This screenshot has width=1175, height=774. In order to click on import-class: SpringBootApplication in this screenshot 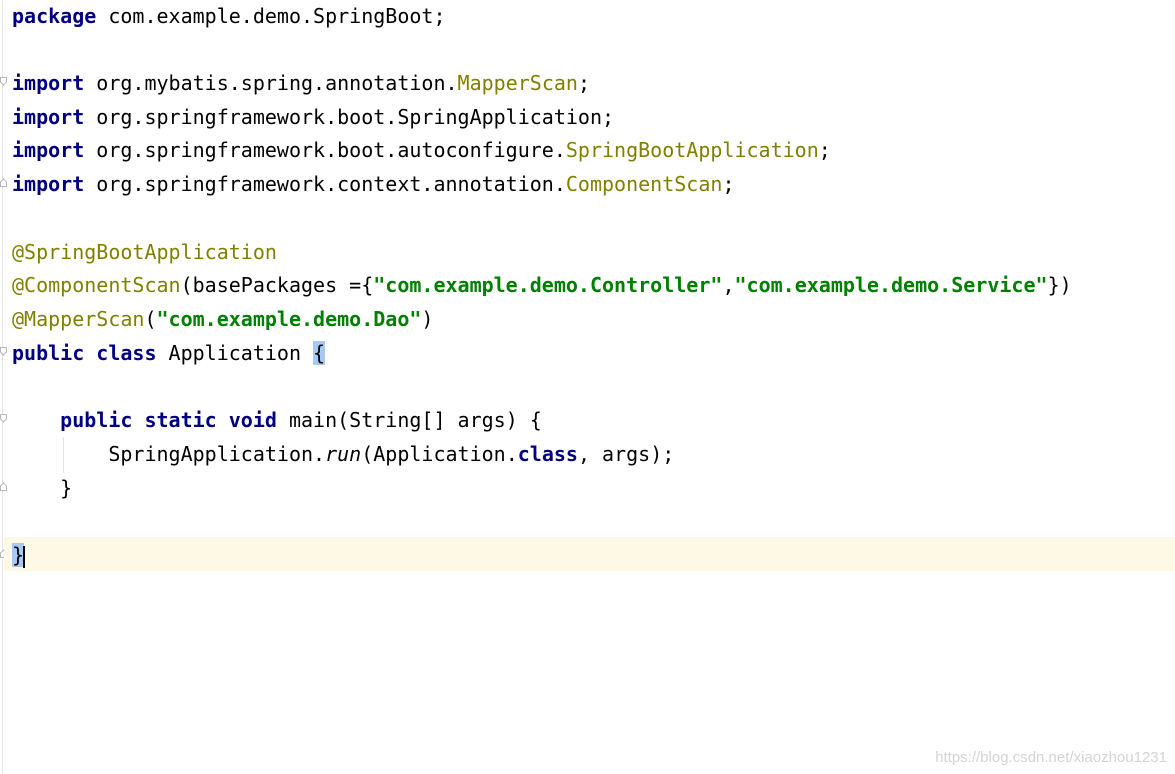, I will do `click(692, 150)`.